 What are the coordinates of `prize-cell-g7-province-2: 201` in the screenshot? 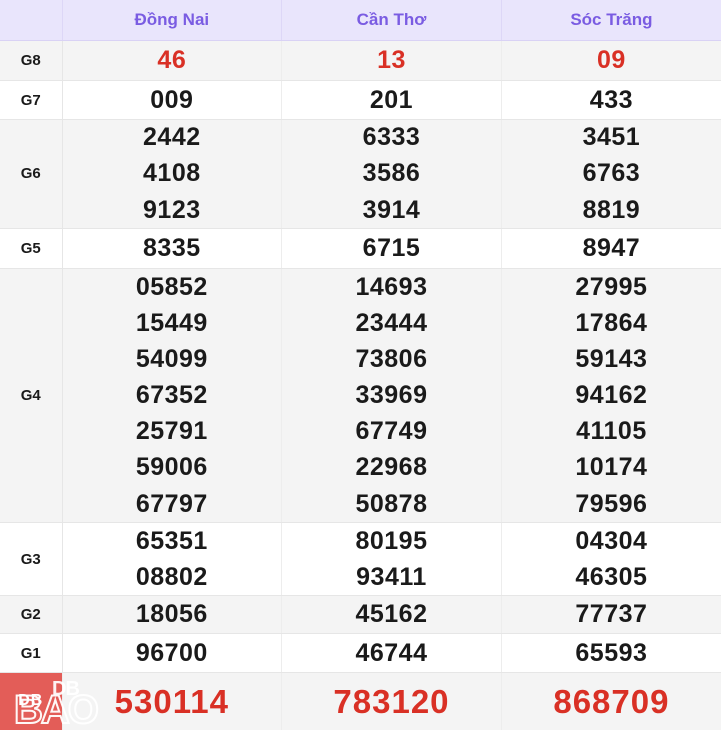 It's located at (391, 100).